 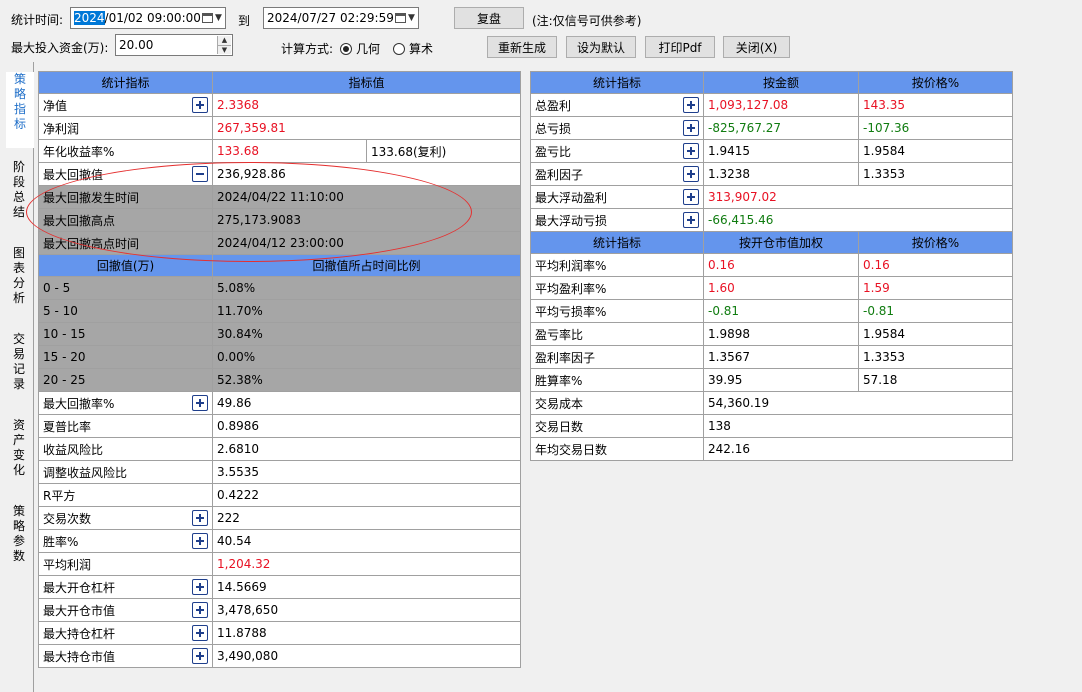 I want to click on metric-name-text: 平均利润率%, so click(x=571, y=265).